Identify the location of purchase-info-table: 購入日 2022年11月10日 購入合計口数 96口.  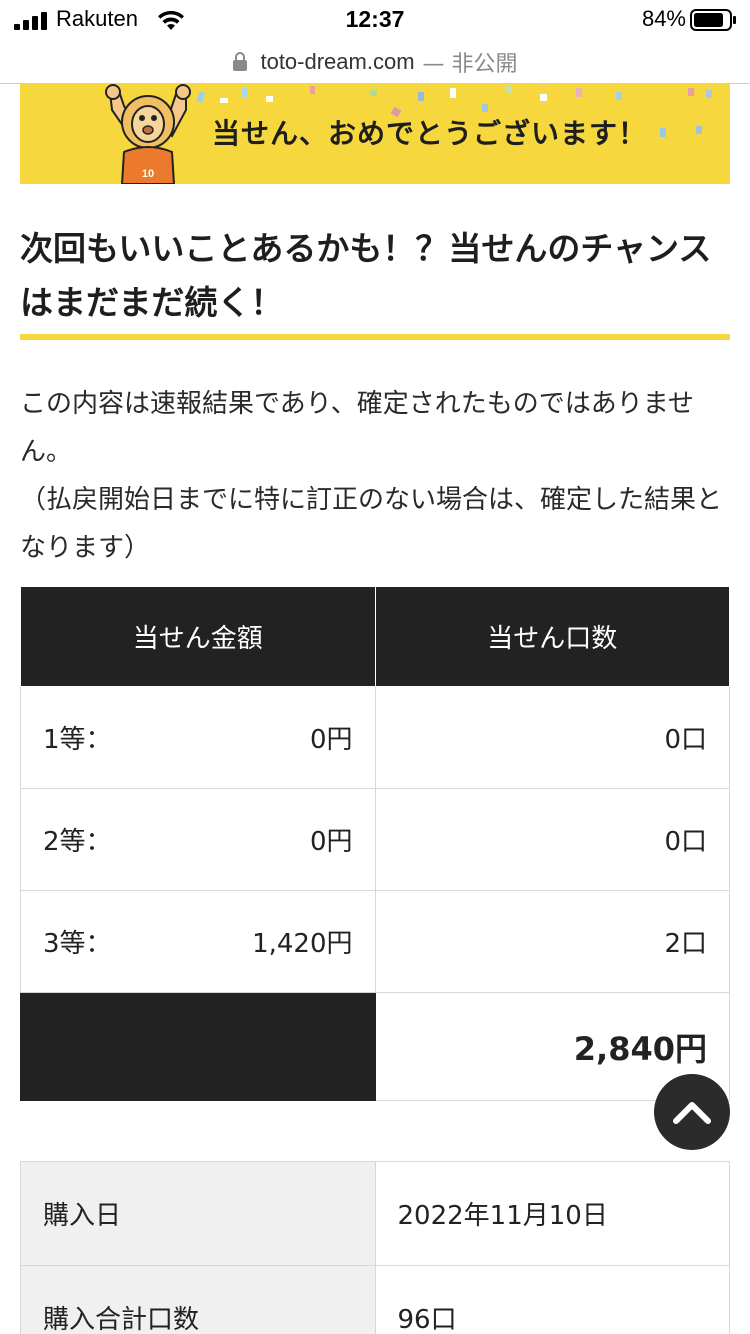
(375, 1247).